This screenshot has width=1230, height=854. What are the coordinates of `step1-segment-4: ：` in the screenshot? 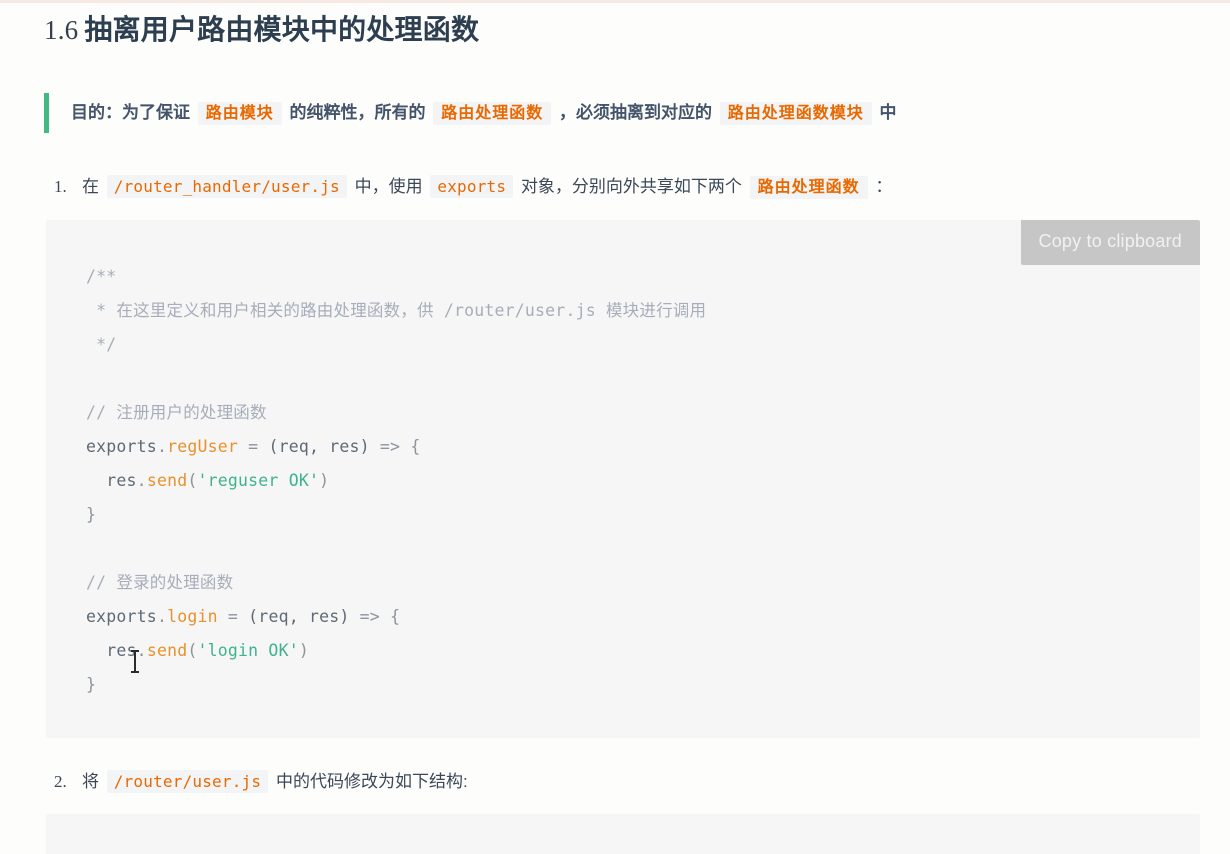 It's located at (884, 187).